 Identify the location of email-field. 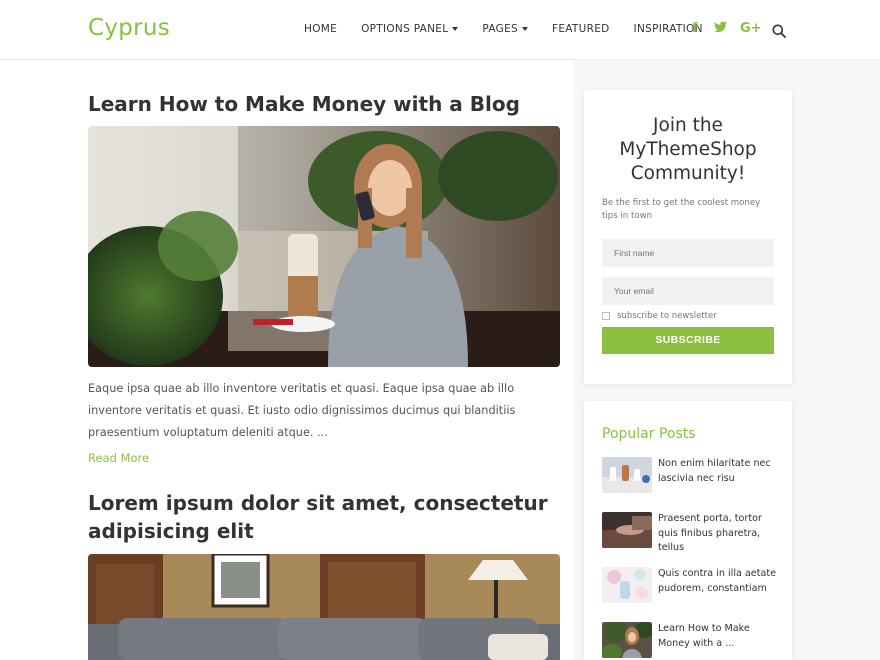
(688, 291).